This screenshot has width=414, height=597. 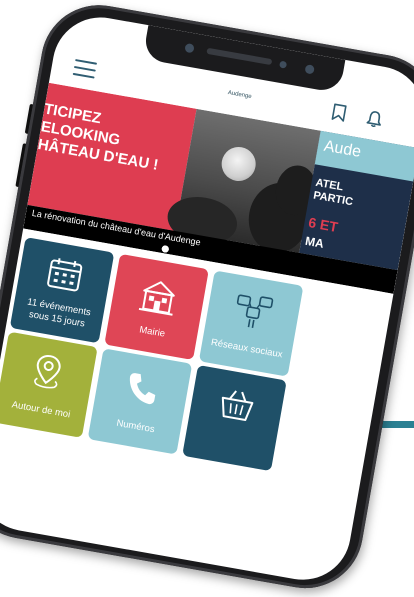 What do you see at coordinates (231, 437) in the screenshot?
I see `tile-label` at bounding box center [231, 437].